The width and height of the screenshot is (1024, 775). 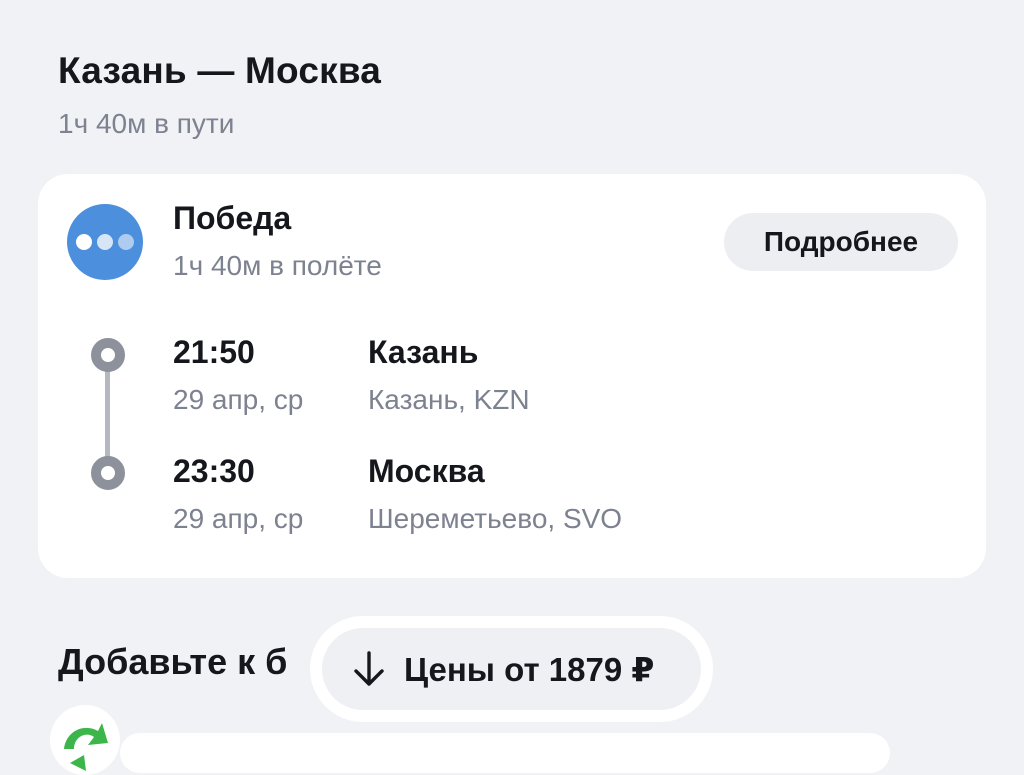 I want to click on addon-card, so click(x=505, y=753).